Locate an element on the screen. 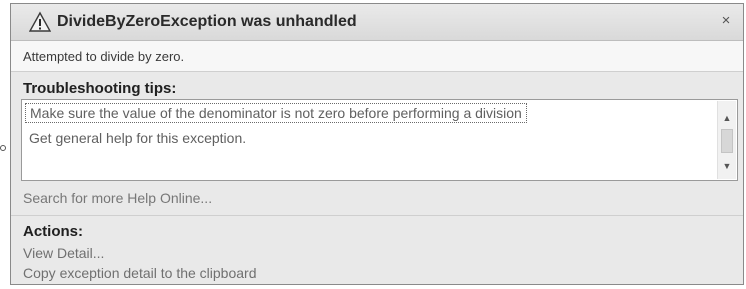  scroll-up-icon: ▲ is located at coordinates (727, 118).